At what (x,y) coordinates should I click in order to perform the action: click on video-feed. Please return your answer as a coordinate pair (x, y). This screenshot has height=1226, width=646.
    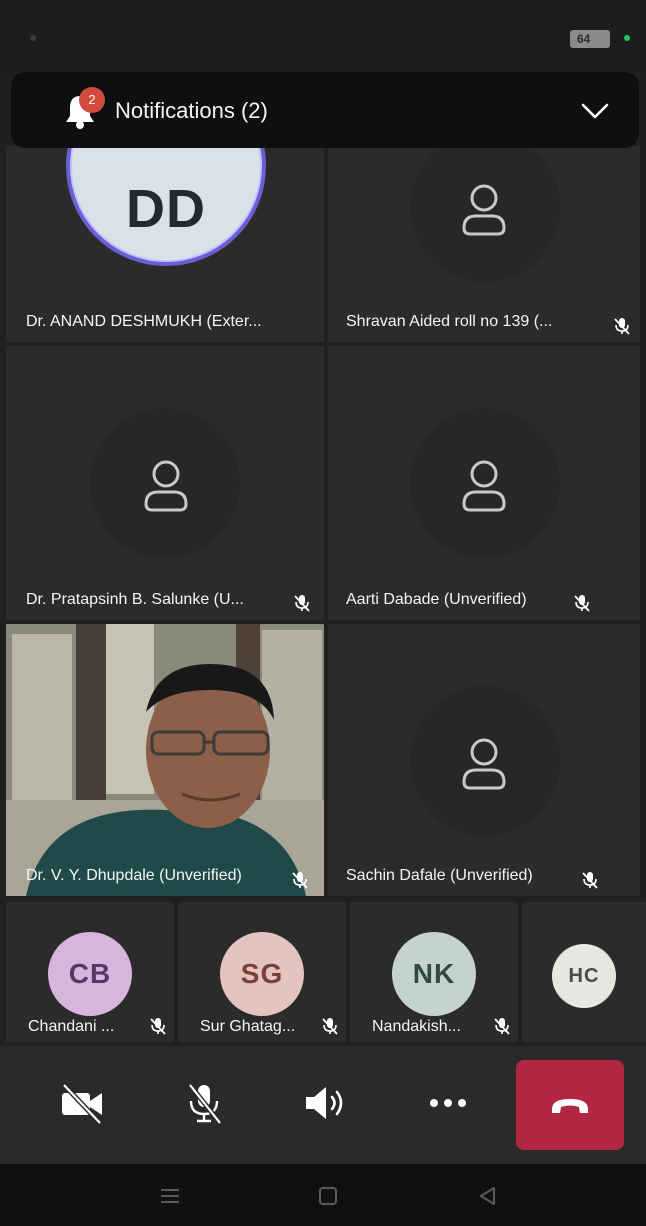
    Looking at the image, I should click on (165, 760).